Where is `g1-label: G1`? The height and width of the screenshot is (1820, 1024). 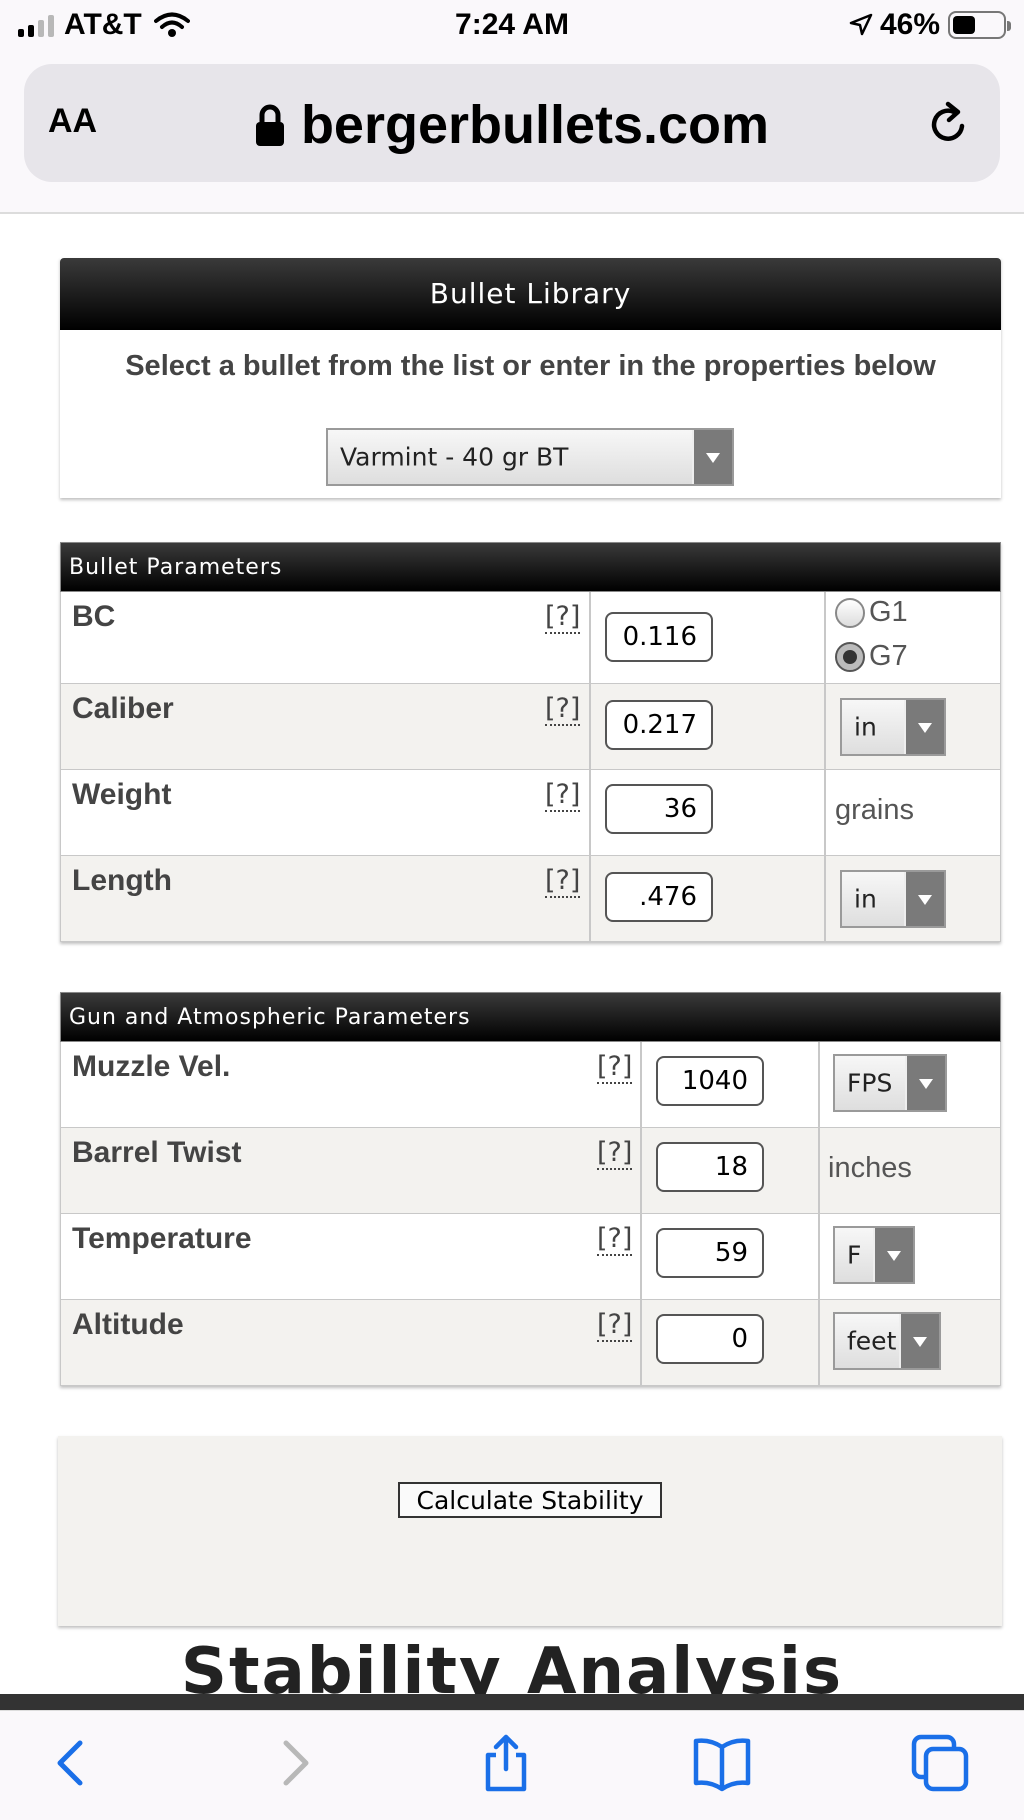 g1-label: G1 is located at coordinates (888, 612).